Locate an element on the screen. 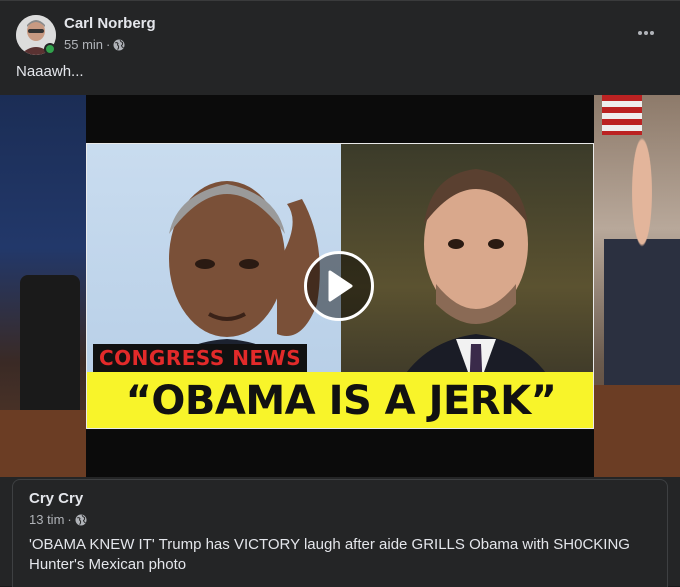 The image size is (680, 587). post-header: Carl Norberg 55 min · is located at coordinates (340, 35).